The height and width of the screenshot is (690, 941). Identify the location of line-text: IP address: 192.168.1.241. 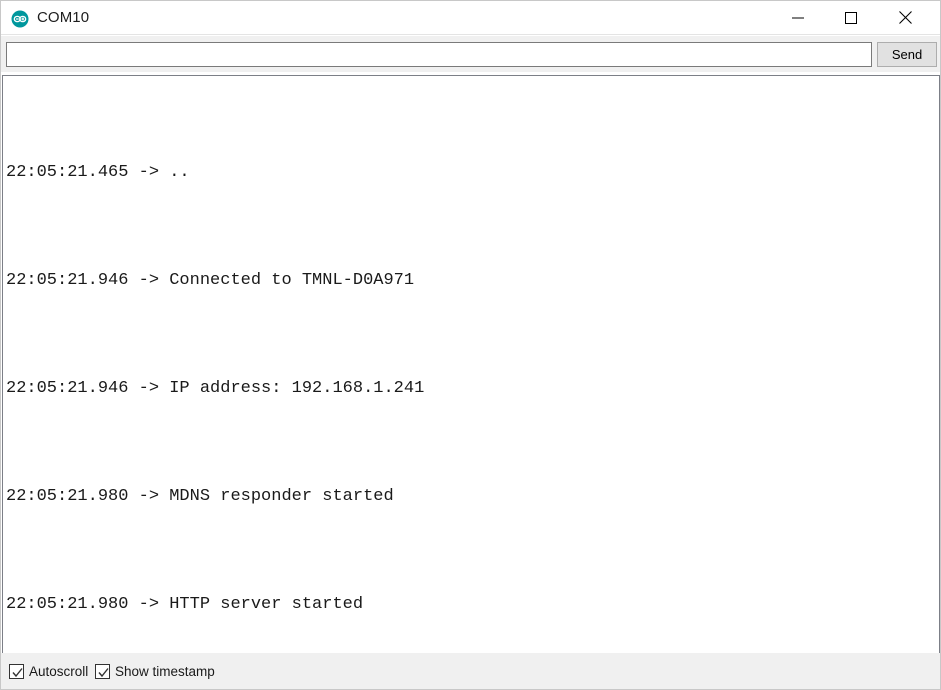
(297, 388).